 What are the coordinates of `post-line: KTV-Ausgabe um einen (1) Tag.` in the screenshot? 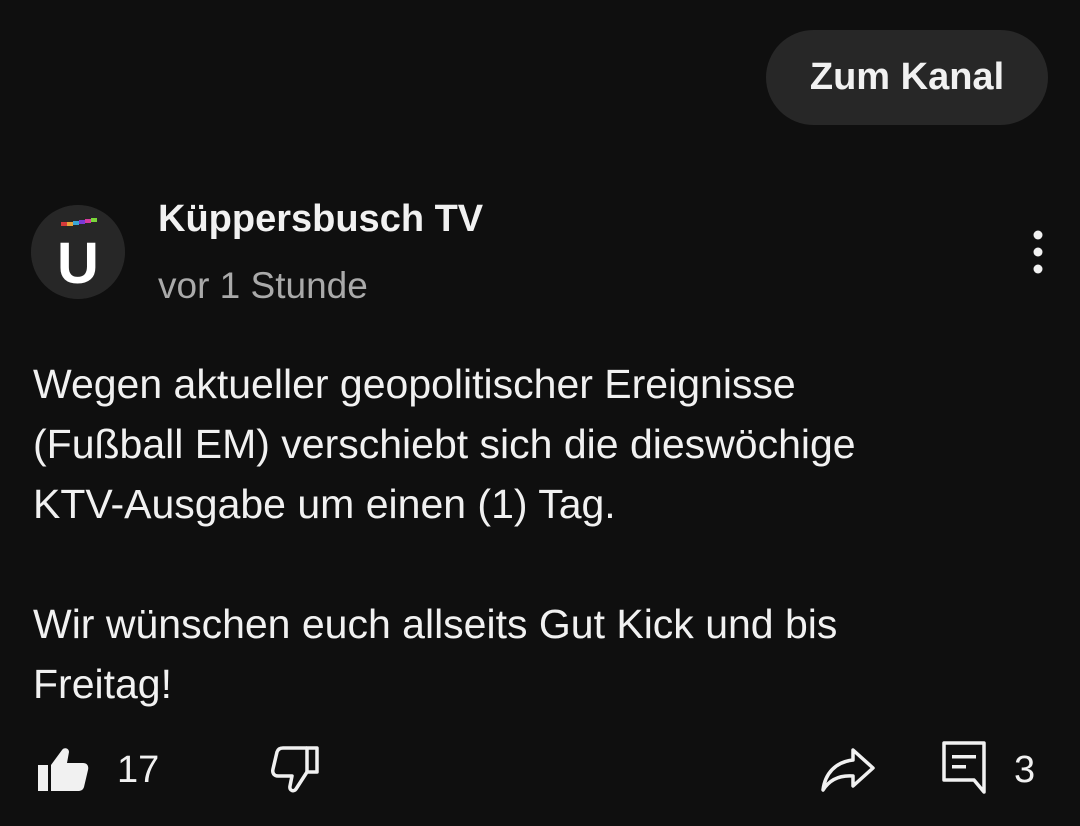 It's located at (324, 504).